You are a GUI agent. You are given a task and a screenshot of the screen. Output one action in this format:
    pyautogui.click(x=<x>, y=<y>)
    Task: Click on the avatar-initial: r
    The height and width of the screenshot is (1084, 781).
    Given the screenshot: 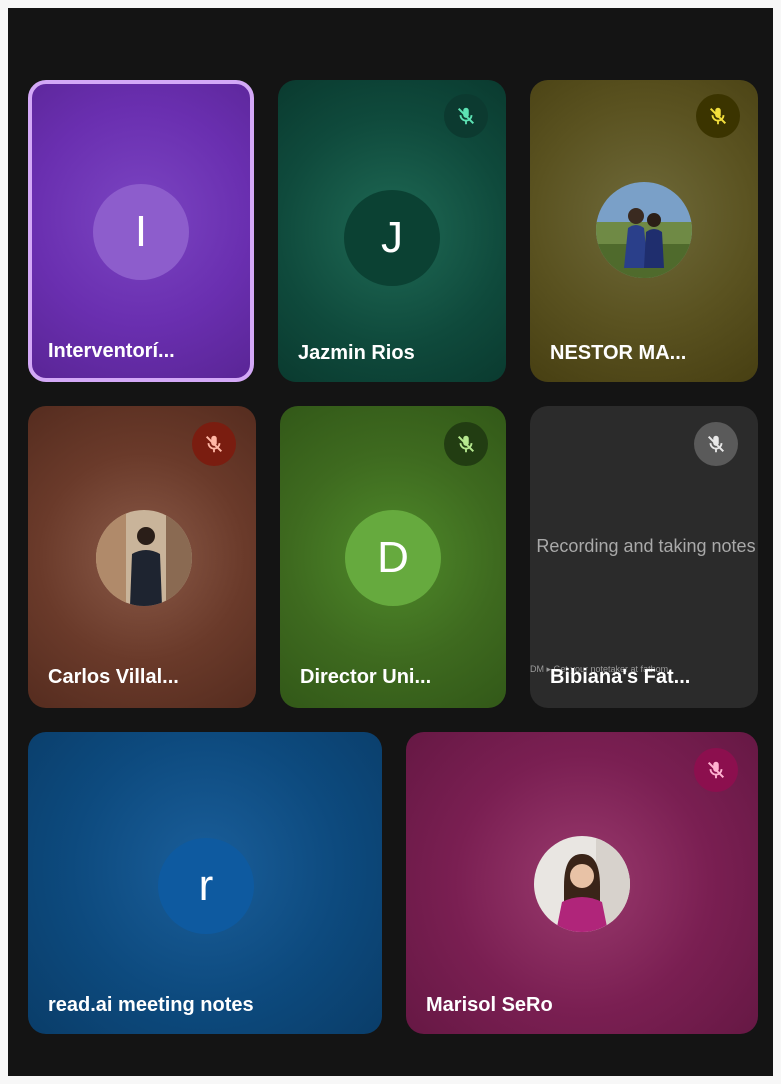 What is the action you would take?
    pyautogui.click(x=206, y=885)
    